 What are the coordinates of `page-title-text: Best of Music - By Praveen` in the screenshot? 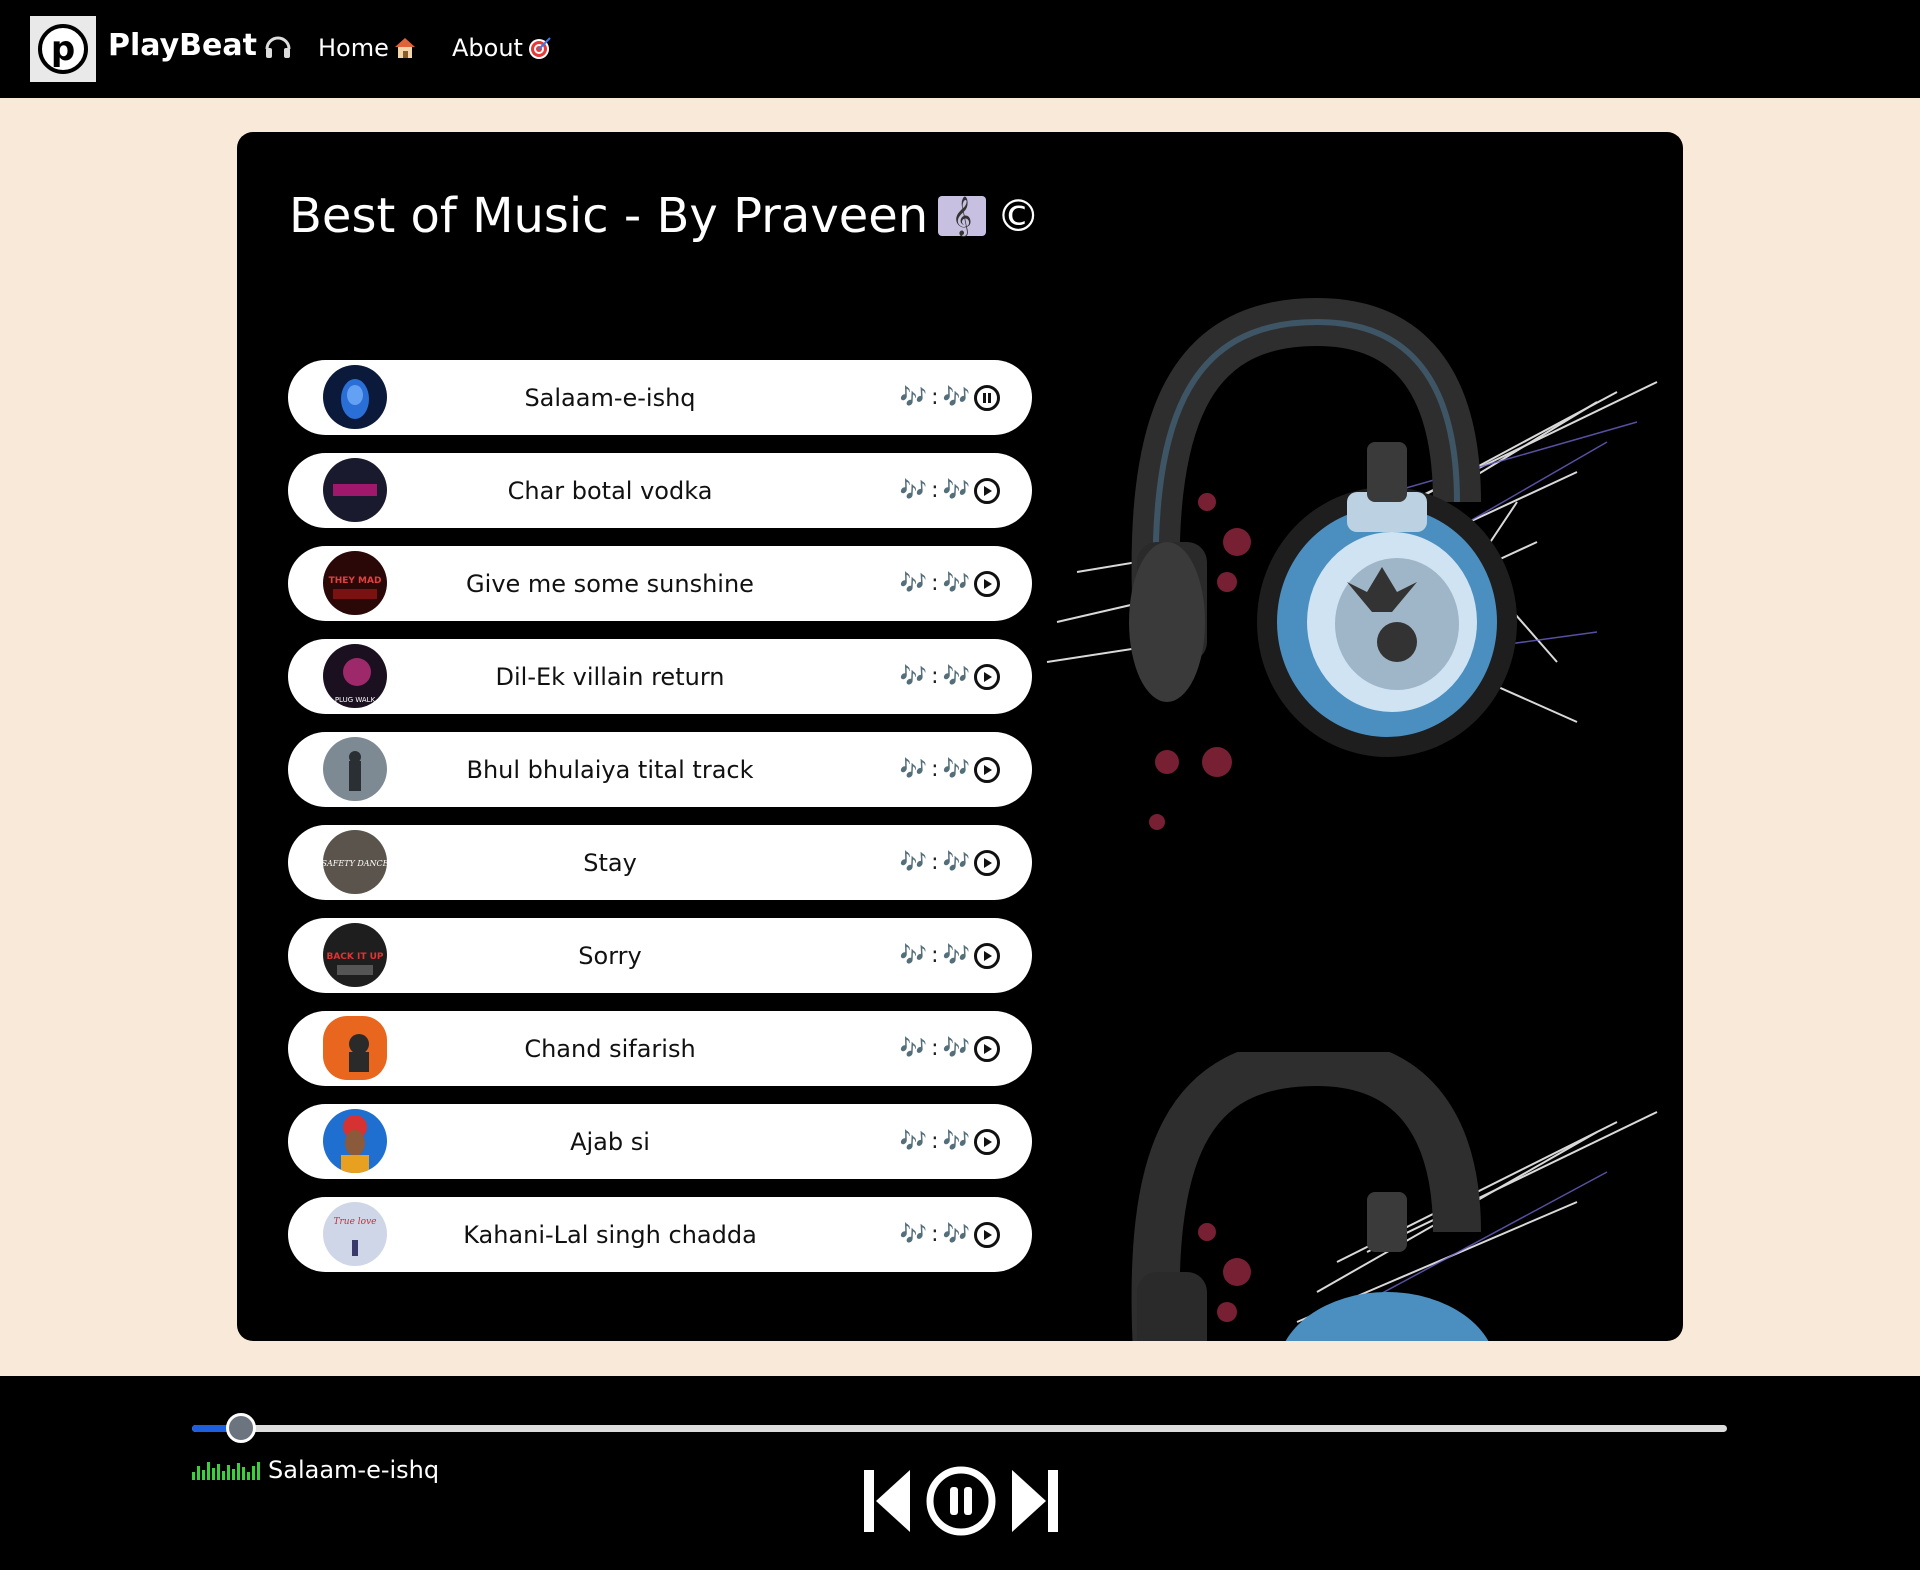 It's located at (609, 216).